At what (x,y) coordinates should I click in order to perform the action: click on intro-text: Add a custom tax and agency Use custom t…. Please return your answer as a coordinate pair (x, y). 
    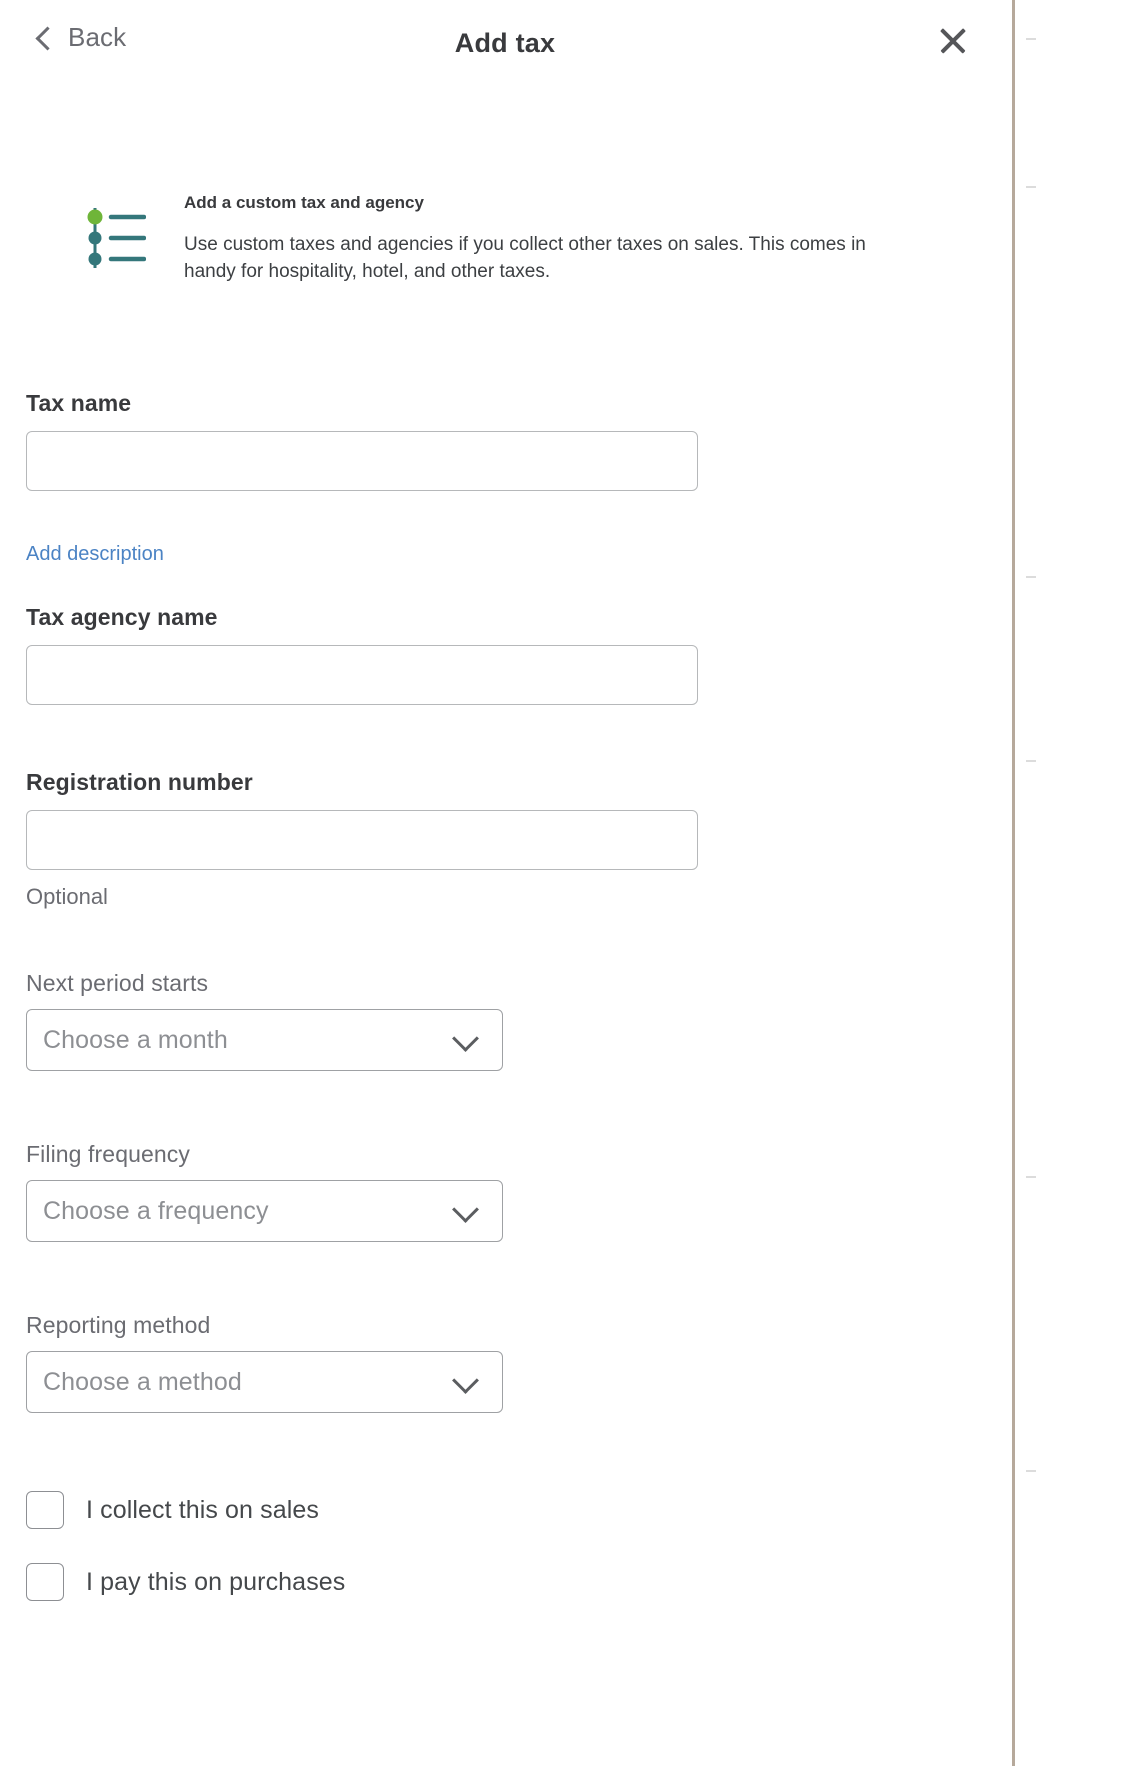
    Looking at the image, I should click on (529, 239).